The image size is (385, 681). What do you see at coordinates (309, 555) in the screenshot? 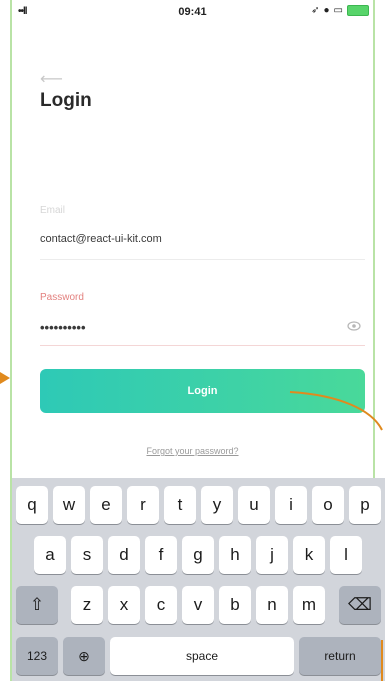
I see `key-k: k` at bounding box center [309, 555].